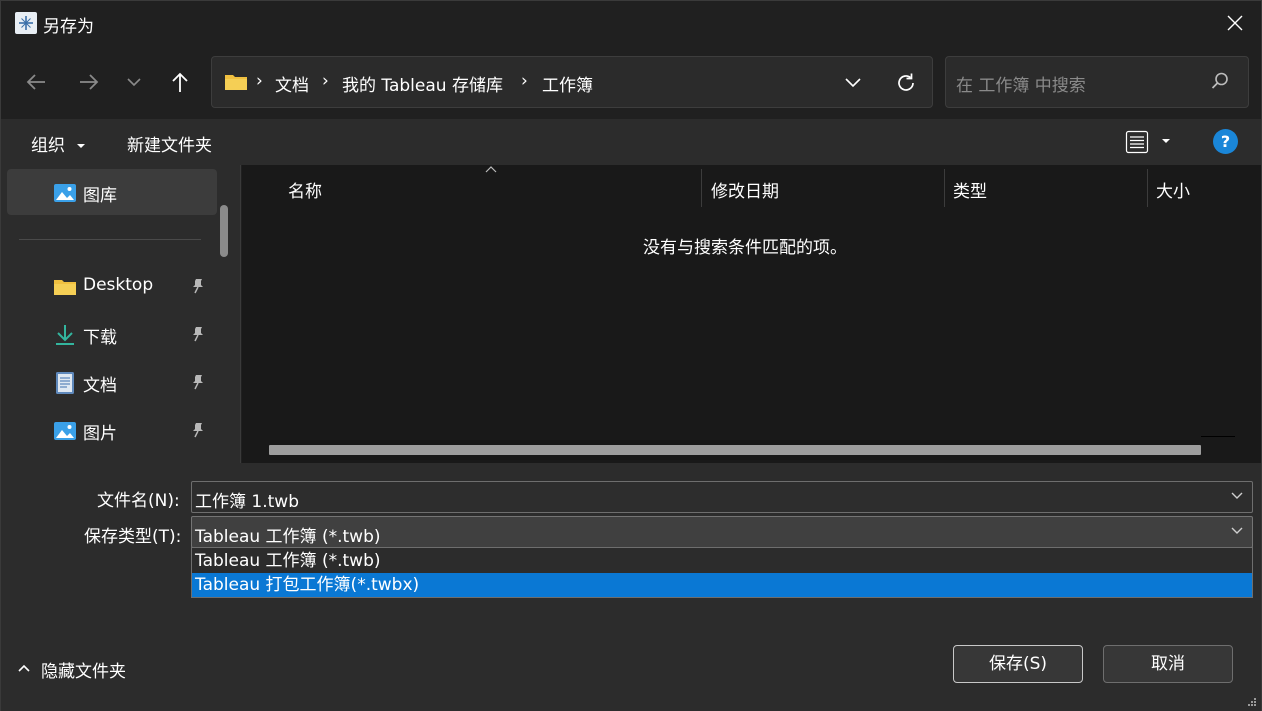  I want to click on sidebar-scrollbar, so click(224, 231).